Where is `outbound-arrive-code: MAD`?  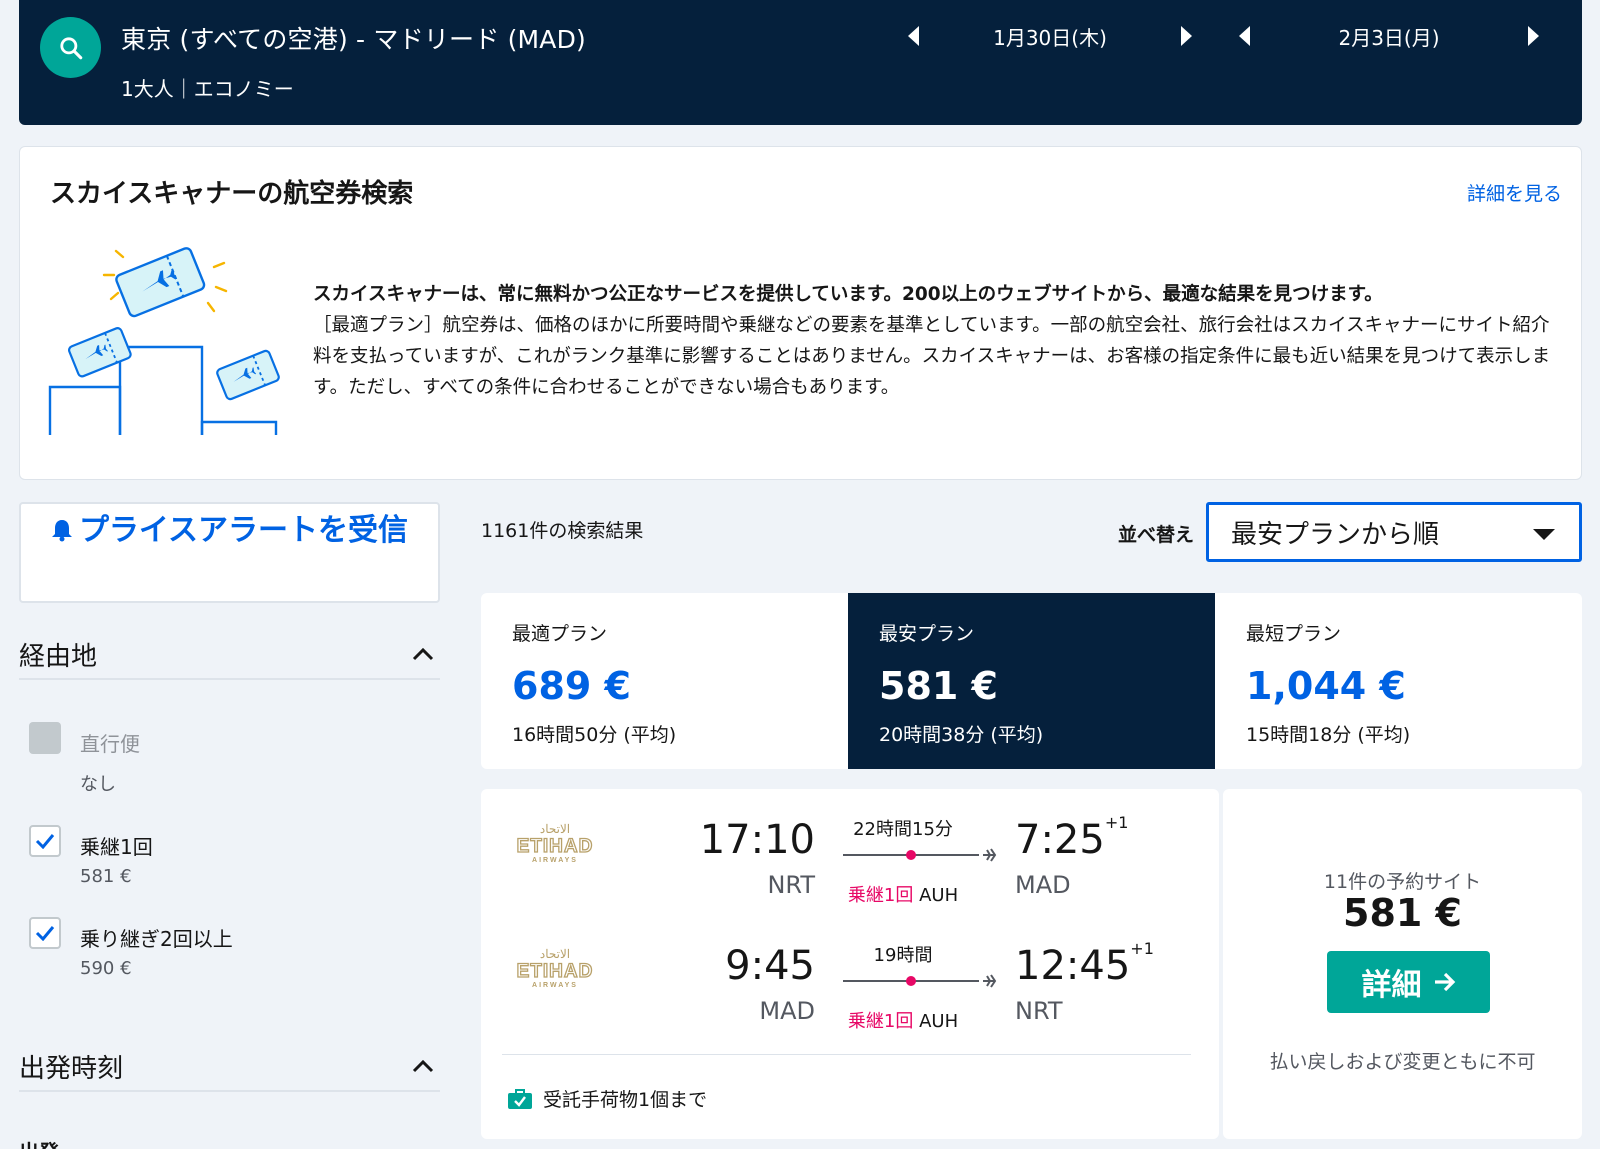 outbound-arrive-code: MAD is located at coordinates (1043, 885).